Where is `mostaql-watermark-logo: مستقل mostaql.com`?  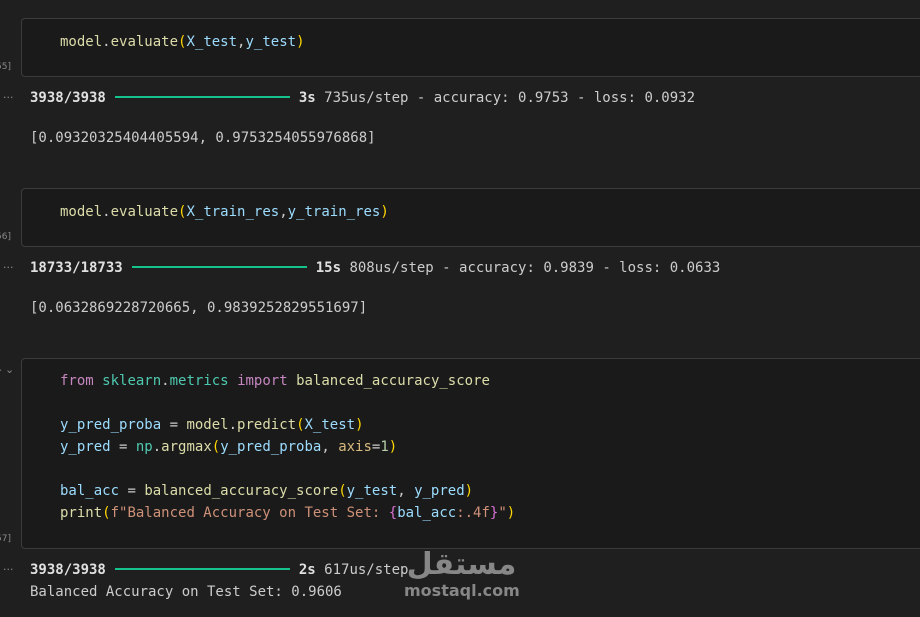
mostaql-watermark-logo: مستقل mostaql.com is located at coordinates (462, 573).